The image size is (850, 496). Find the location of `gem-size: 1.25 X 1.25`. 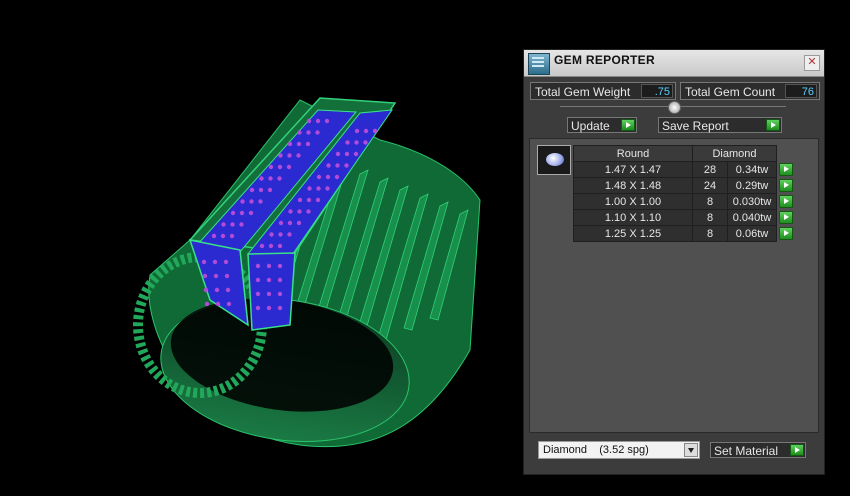

gem-size: 1.25 X 1.25 is located at coordinates (633, 233).